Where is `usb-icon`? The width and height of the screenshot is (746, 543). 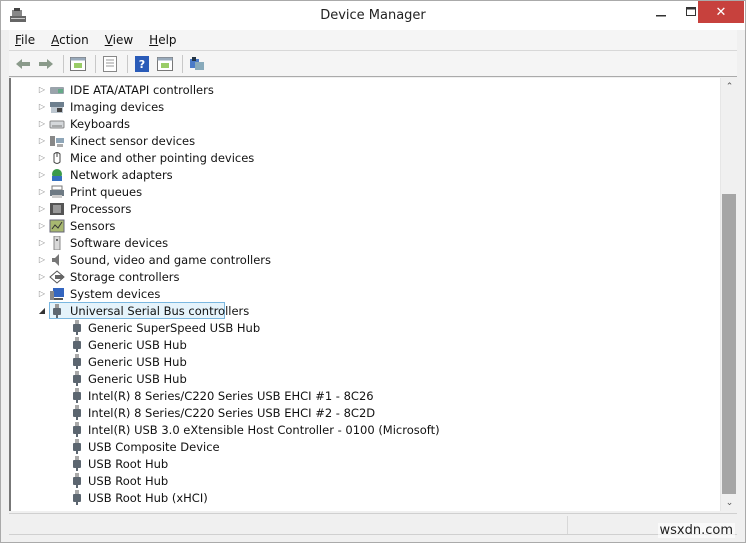
usb-icon is located at coordinates (57, 310).